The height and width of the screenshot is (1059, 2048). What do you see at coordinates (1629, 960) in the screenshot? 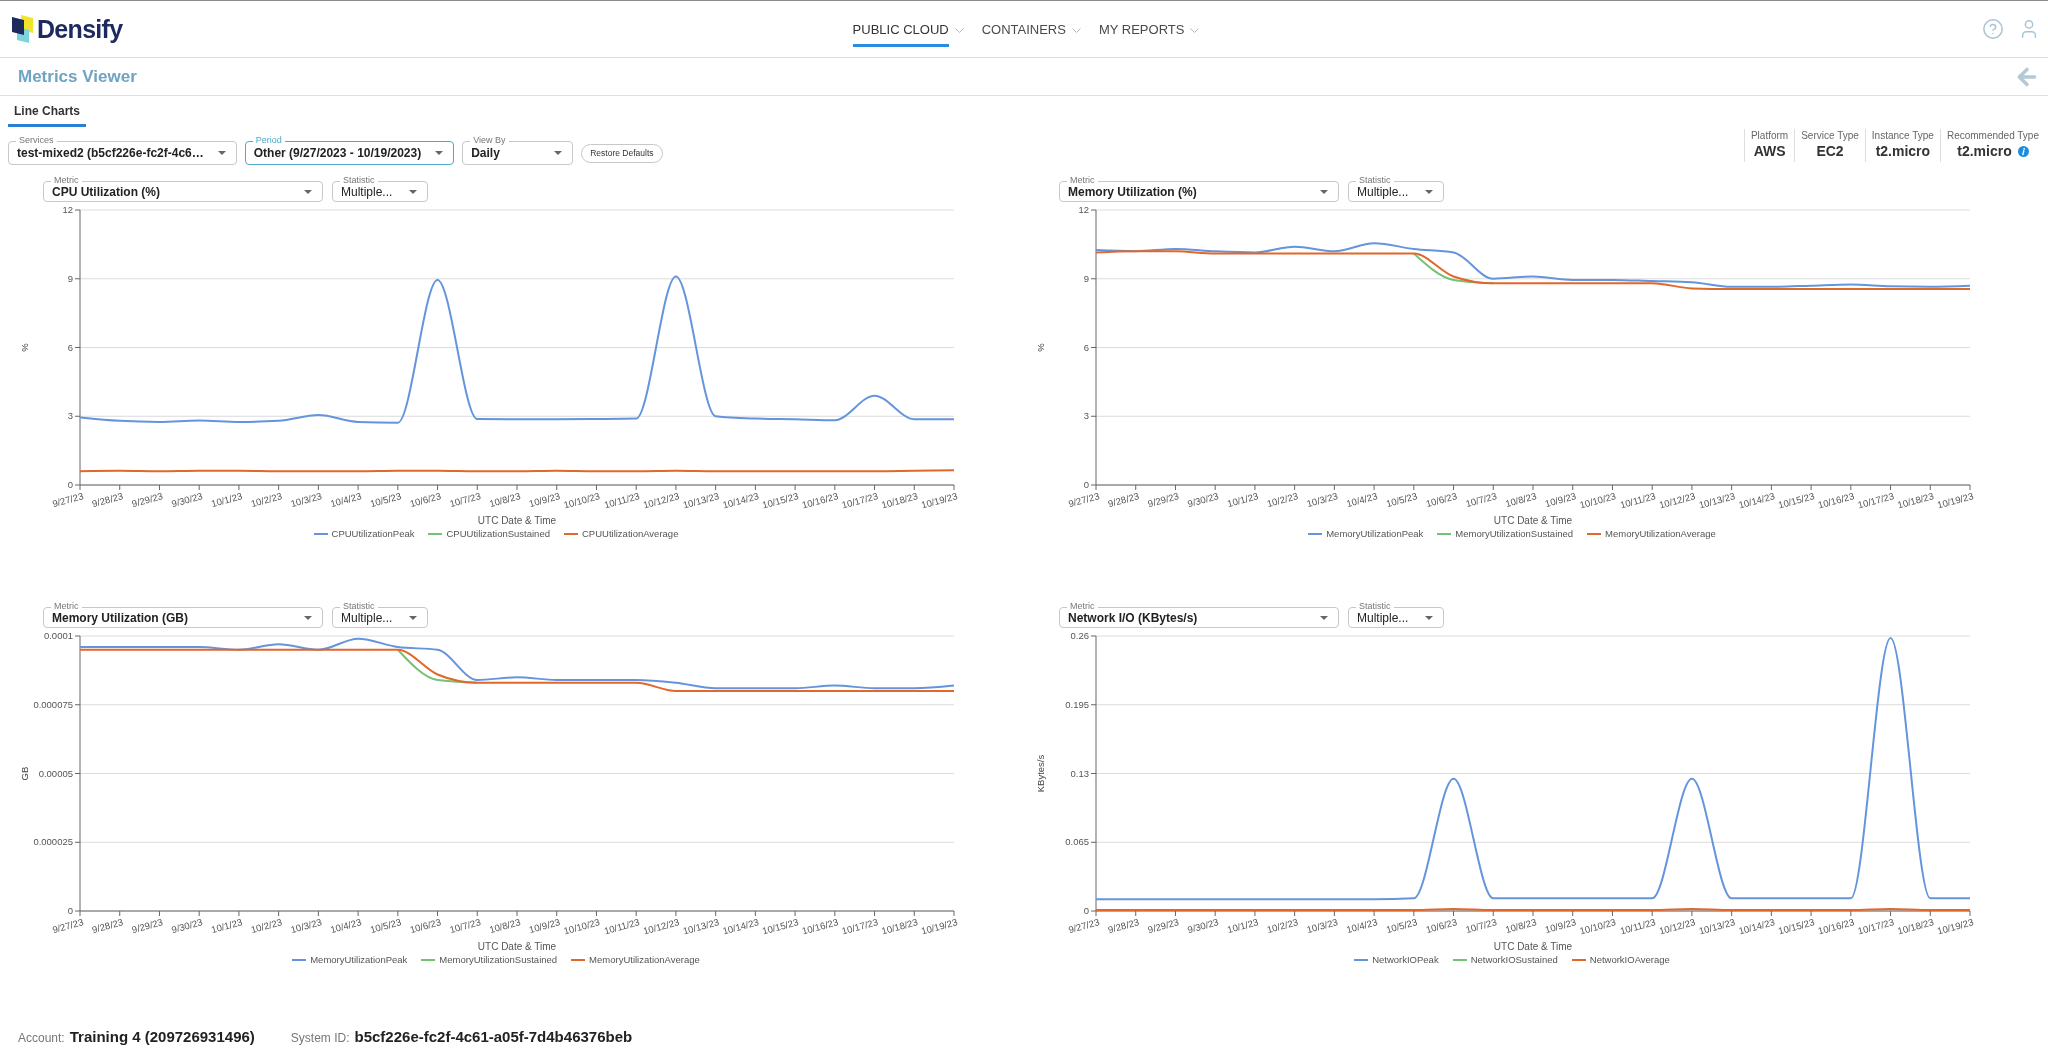
I see `legend-label: NetworkIOAverage` at bounding box center [1629, 960].